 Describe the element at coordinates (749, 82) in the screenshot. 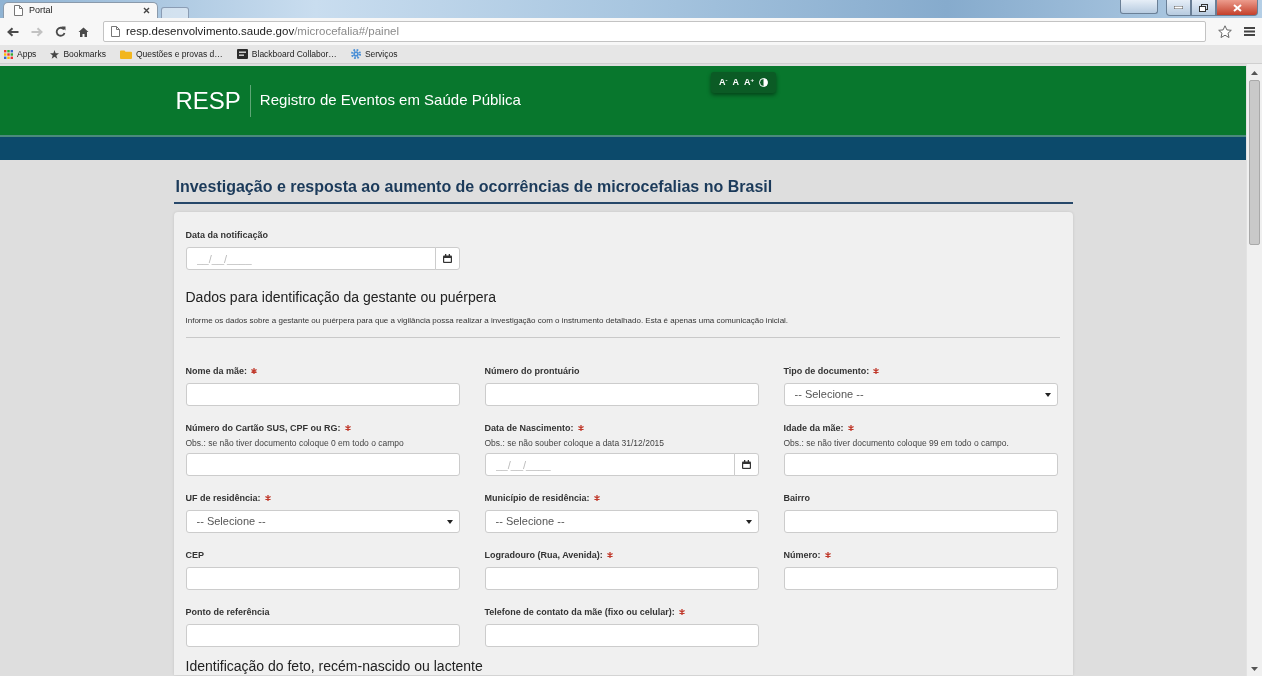

I see `font-size-button: A$^{+}$` at that location.